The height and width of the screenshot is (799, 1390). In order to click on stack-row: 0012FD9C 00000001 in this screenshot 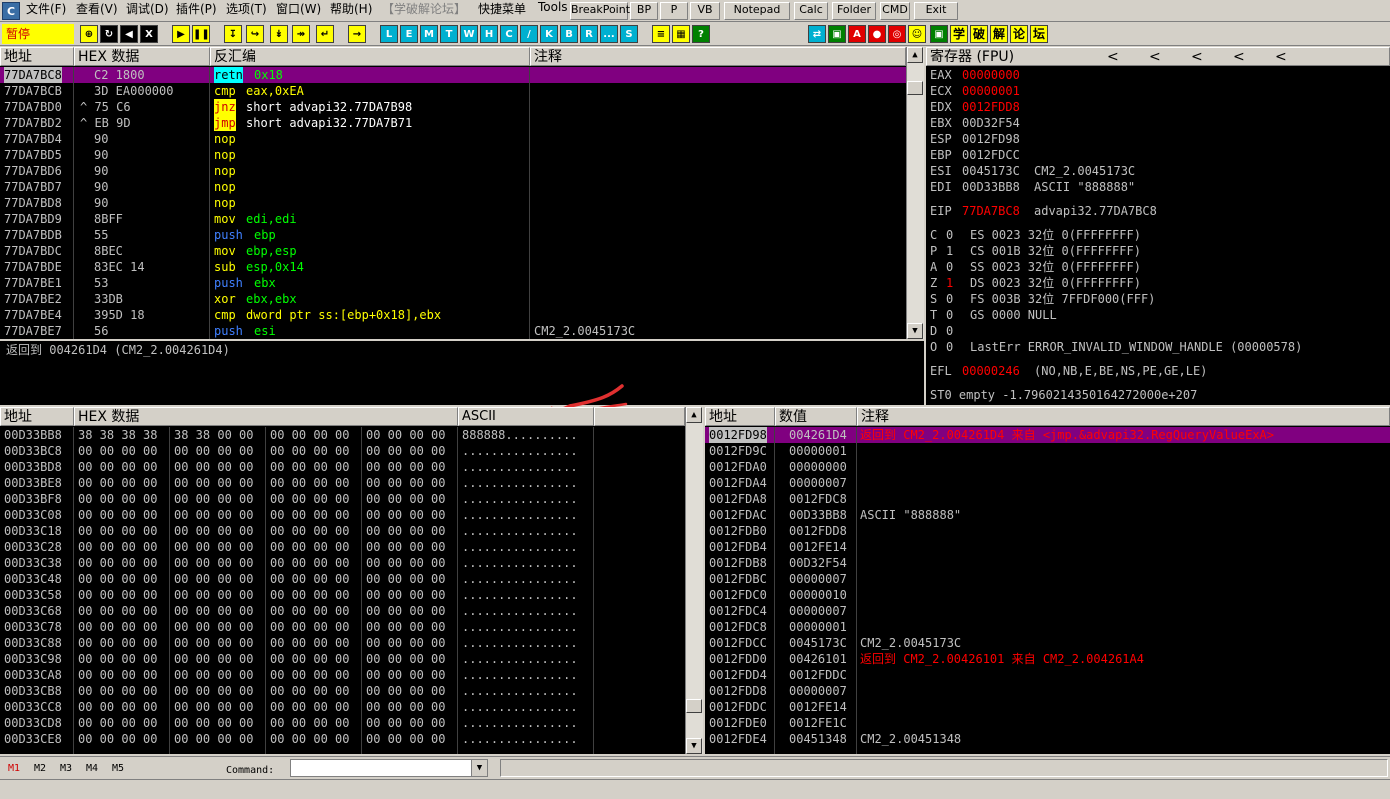, I will do `click(1047, 451)`.